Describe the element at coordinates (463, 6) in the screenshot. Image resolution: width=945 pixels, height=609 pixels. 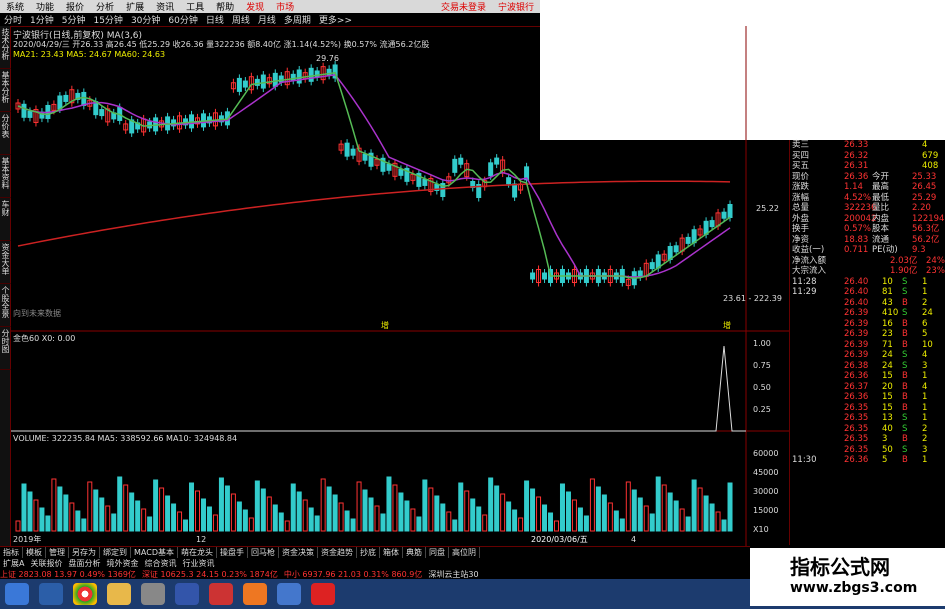
I see `menu-right-0: 交易未登录` at that location.